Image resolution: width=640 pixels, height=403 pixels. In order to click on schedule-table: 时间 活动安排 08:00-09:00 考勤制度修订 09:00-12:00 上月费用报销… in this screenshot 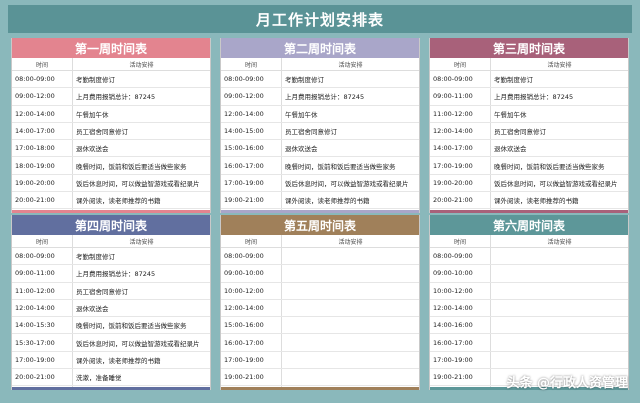, I will do `click(111, 135)`.